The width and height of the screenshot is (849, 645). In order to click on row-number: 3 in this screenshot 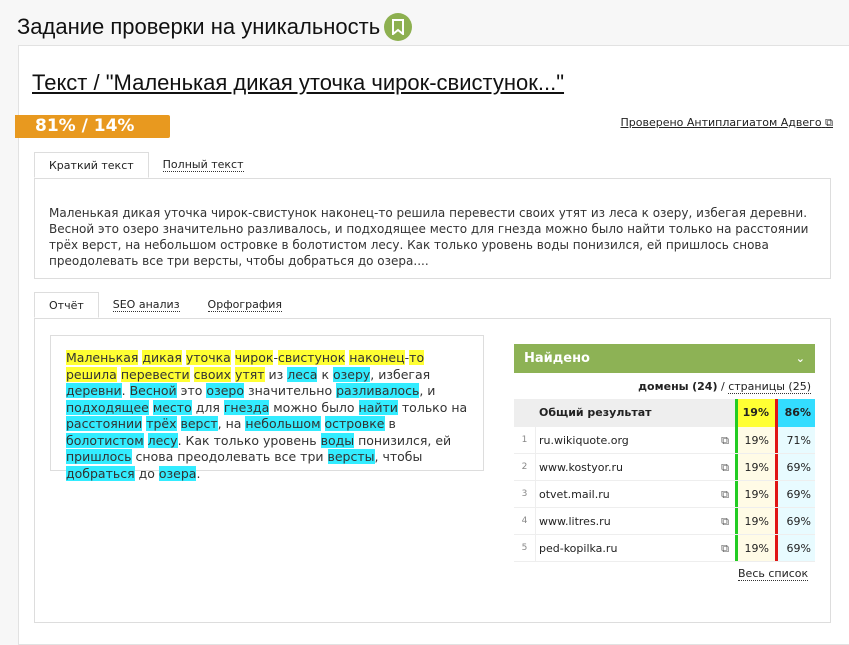, I will do `click(525, 494)`.